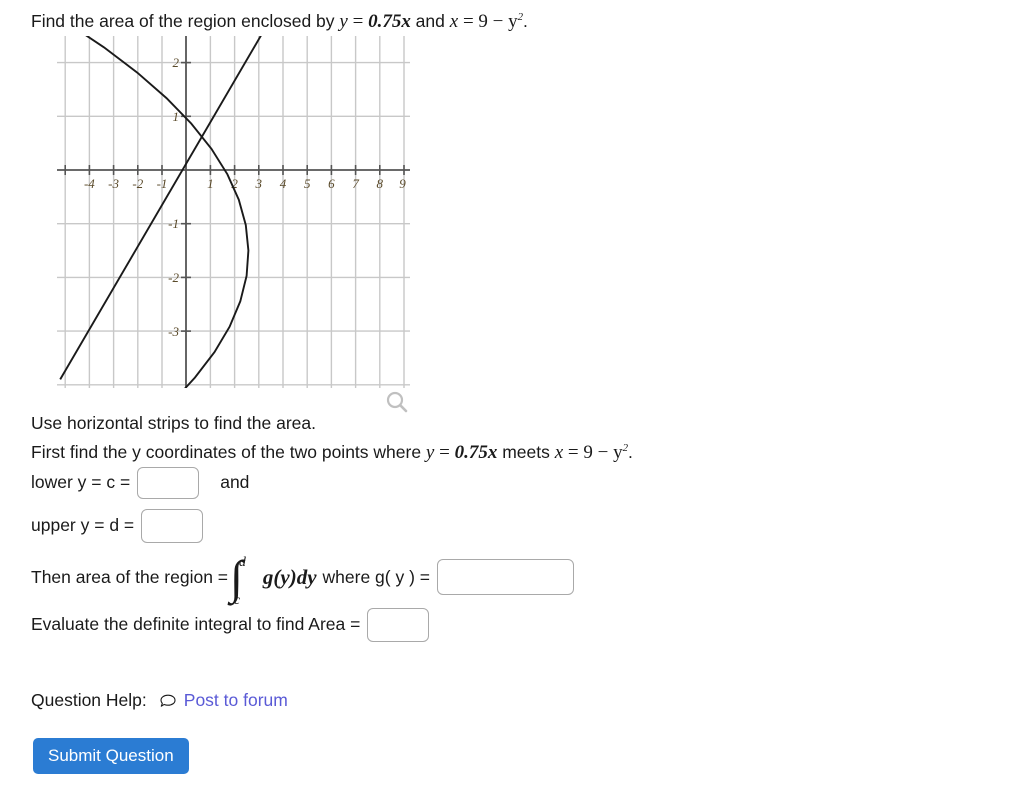 The image size is (1021, 792). I want to click on speech-bubble-glyph, so click(168, 700).